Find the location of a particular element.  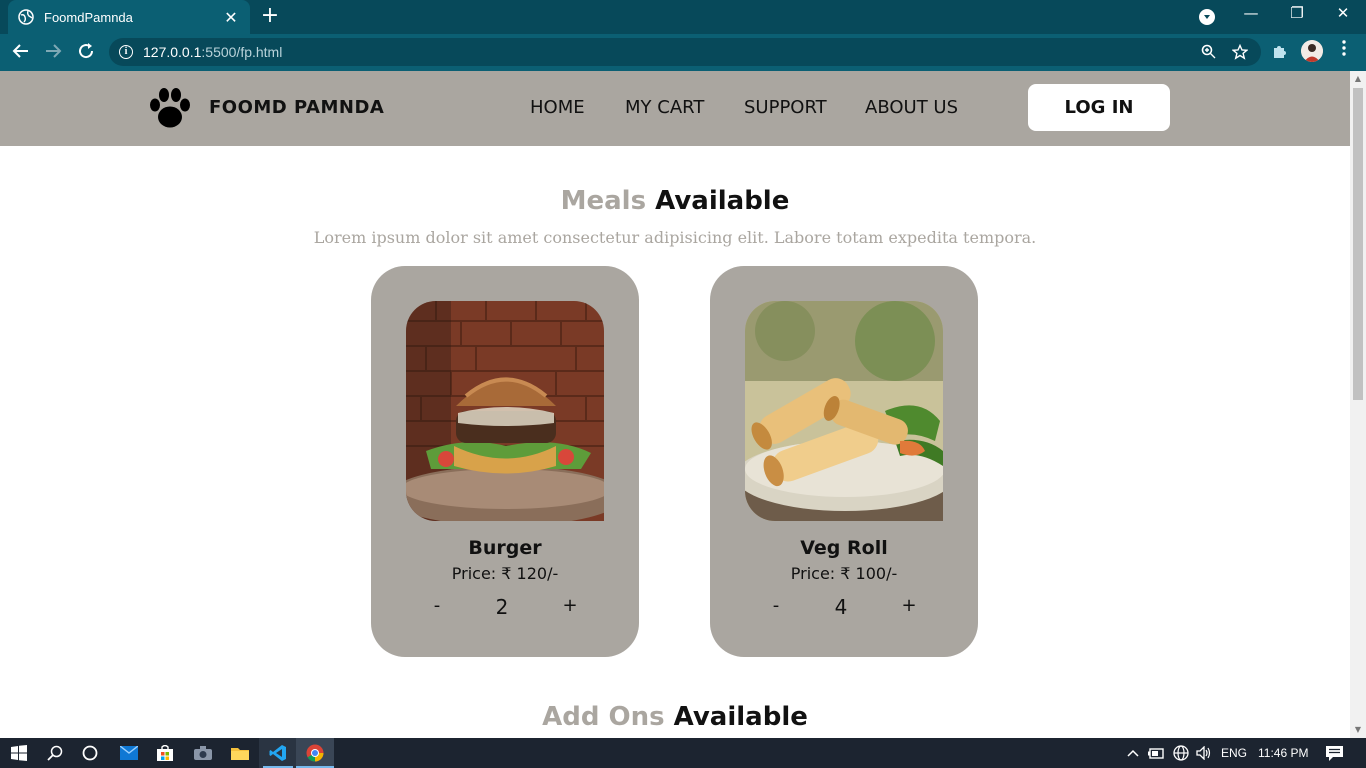

notifications-icon is located at coordinates (1334, 753).